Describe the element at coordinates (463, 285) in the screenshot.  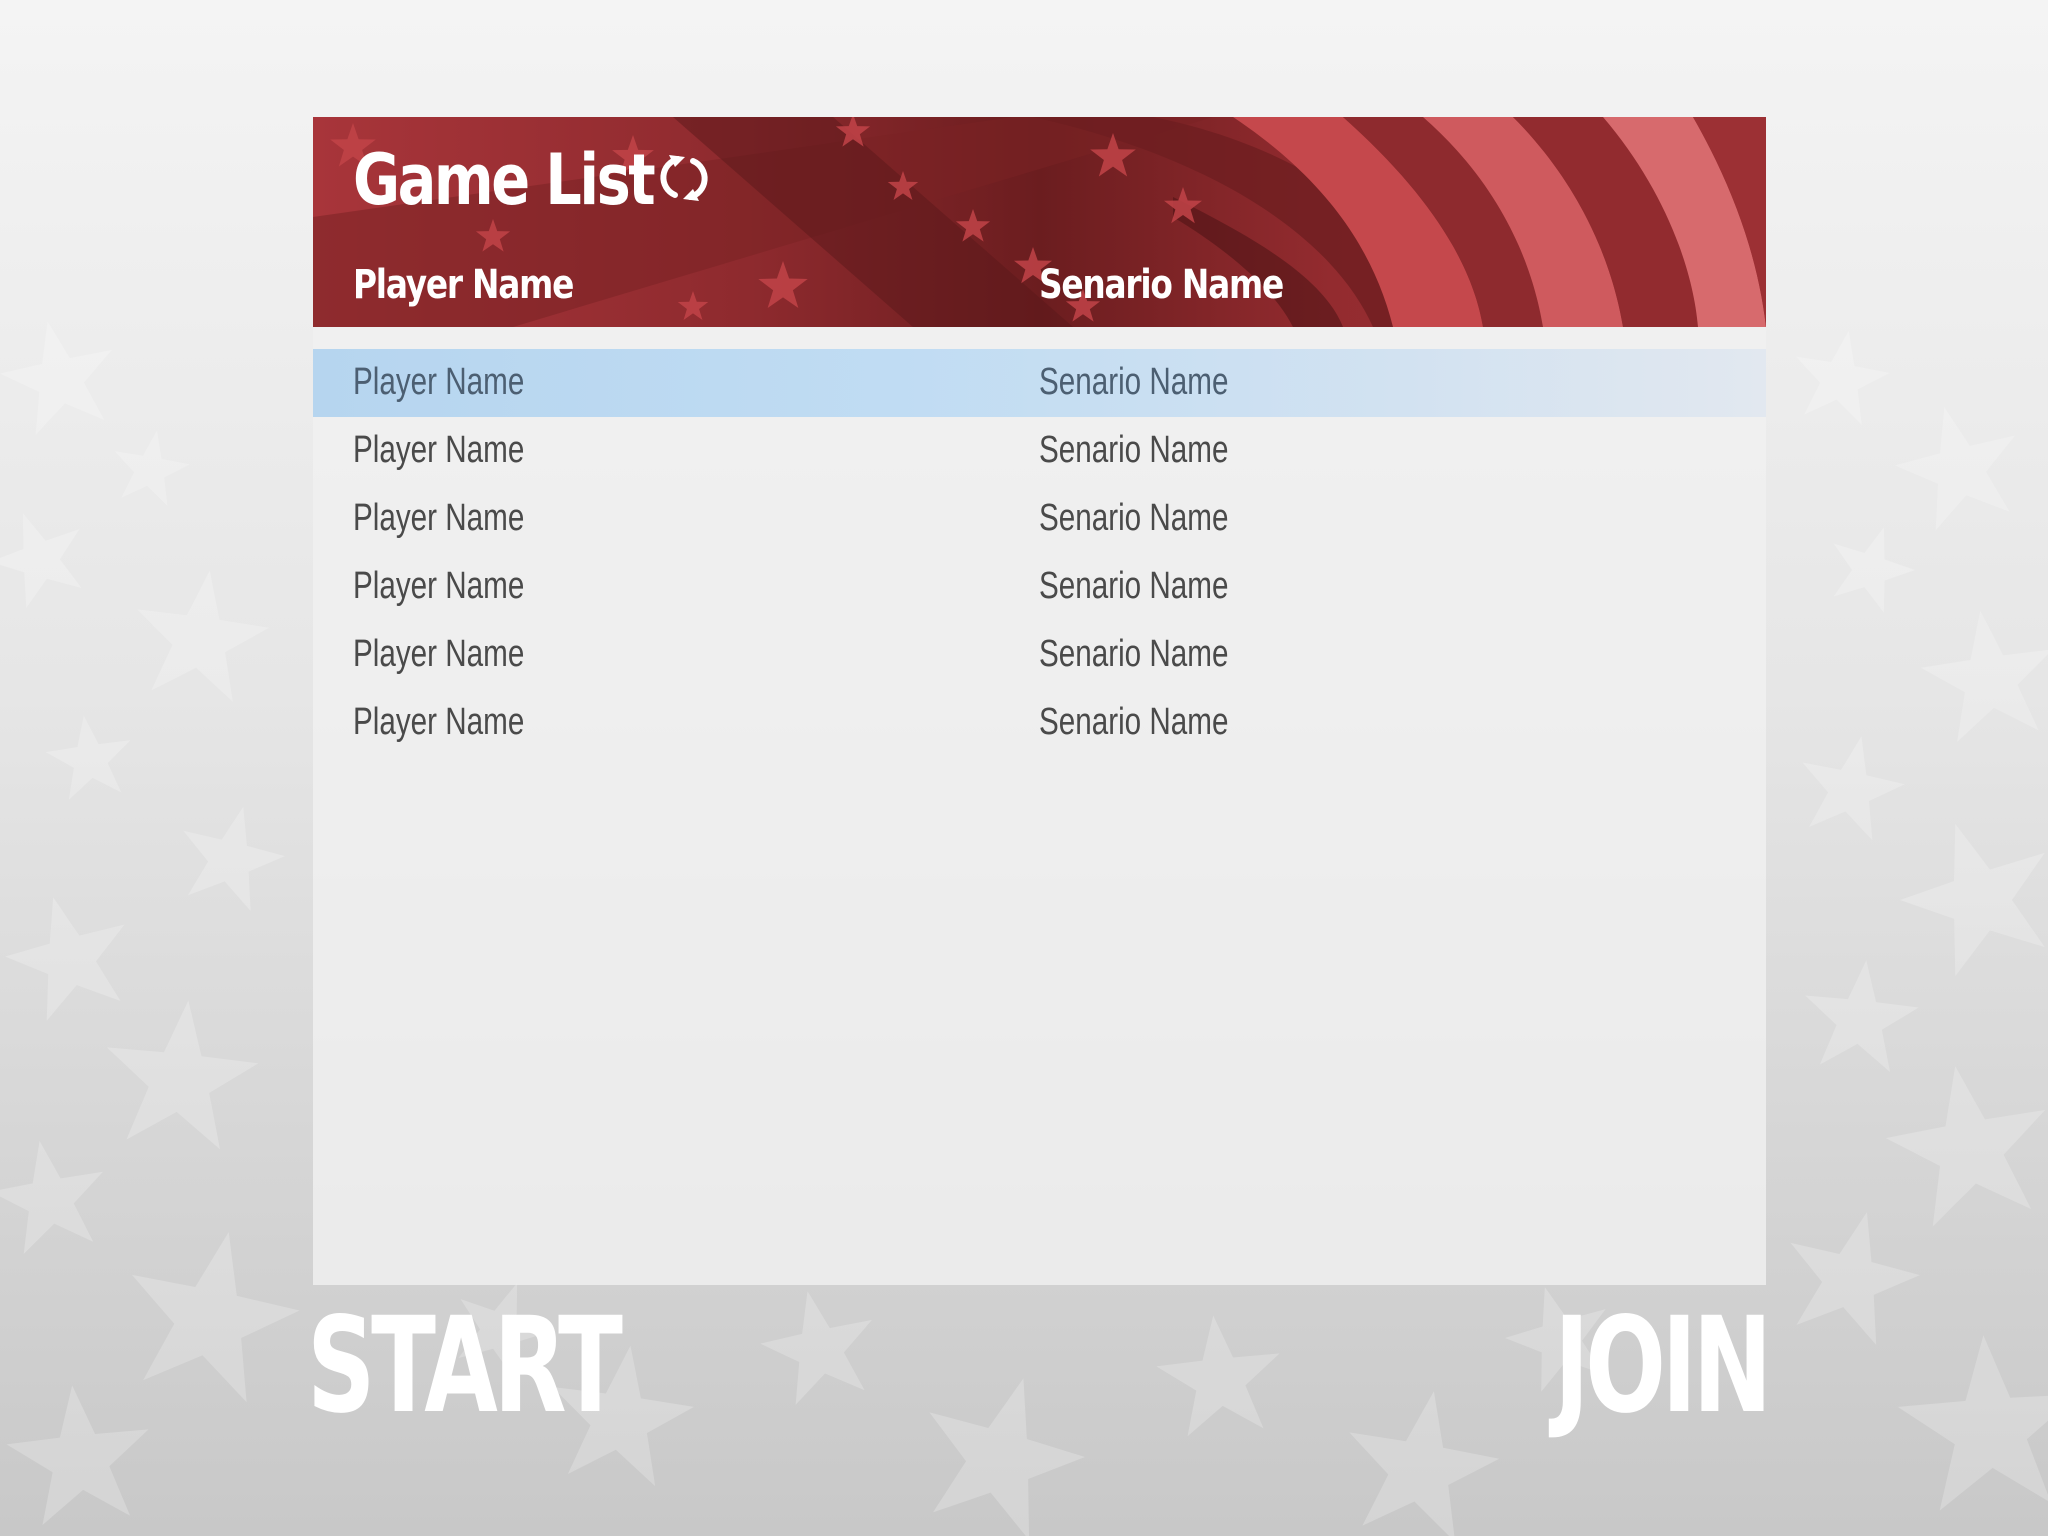
I see `column-header-player-name: Player Name` at that location.